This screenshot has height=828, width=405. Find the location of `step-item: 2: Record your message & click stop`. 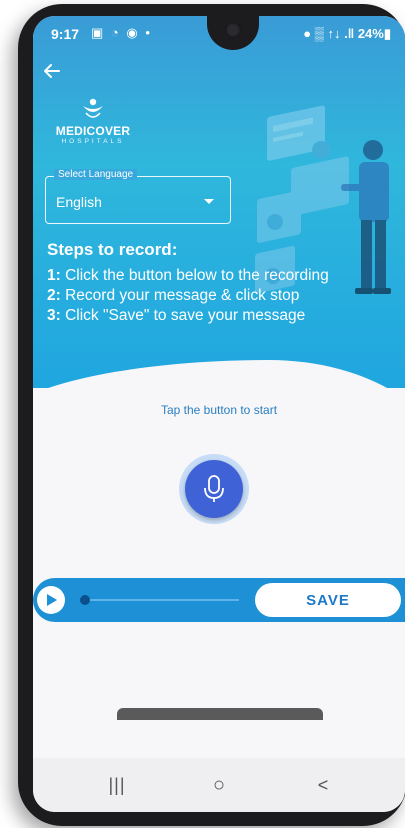

step-item: 2: Record your message & click stop is located at coordinates (188, 296).